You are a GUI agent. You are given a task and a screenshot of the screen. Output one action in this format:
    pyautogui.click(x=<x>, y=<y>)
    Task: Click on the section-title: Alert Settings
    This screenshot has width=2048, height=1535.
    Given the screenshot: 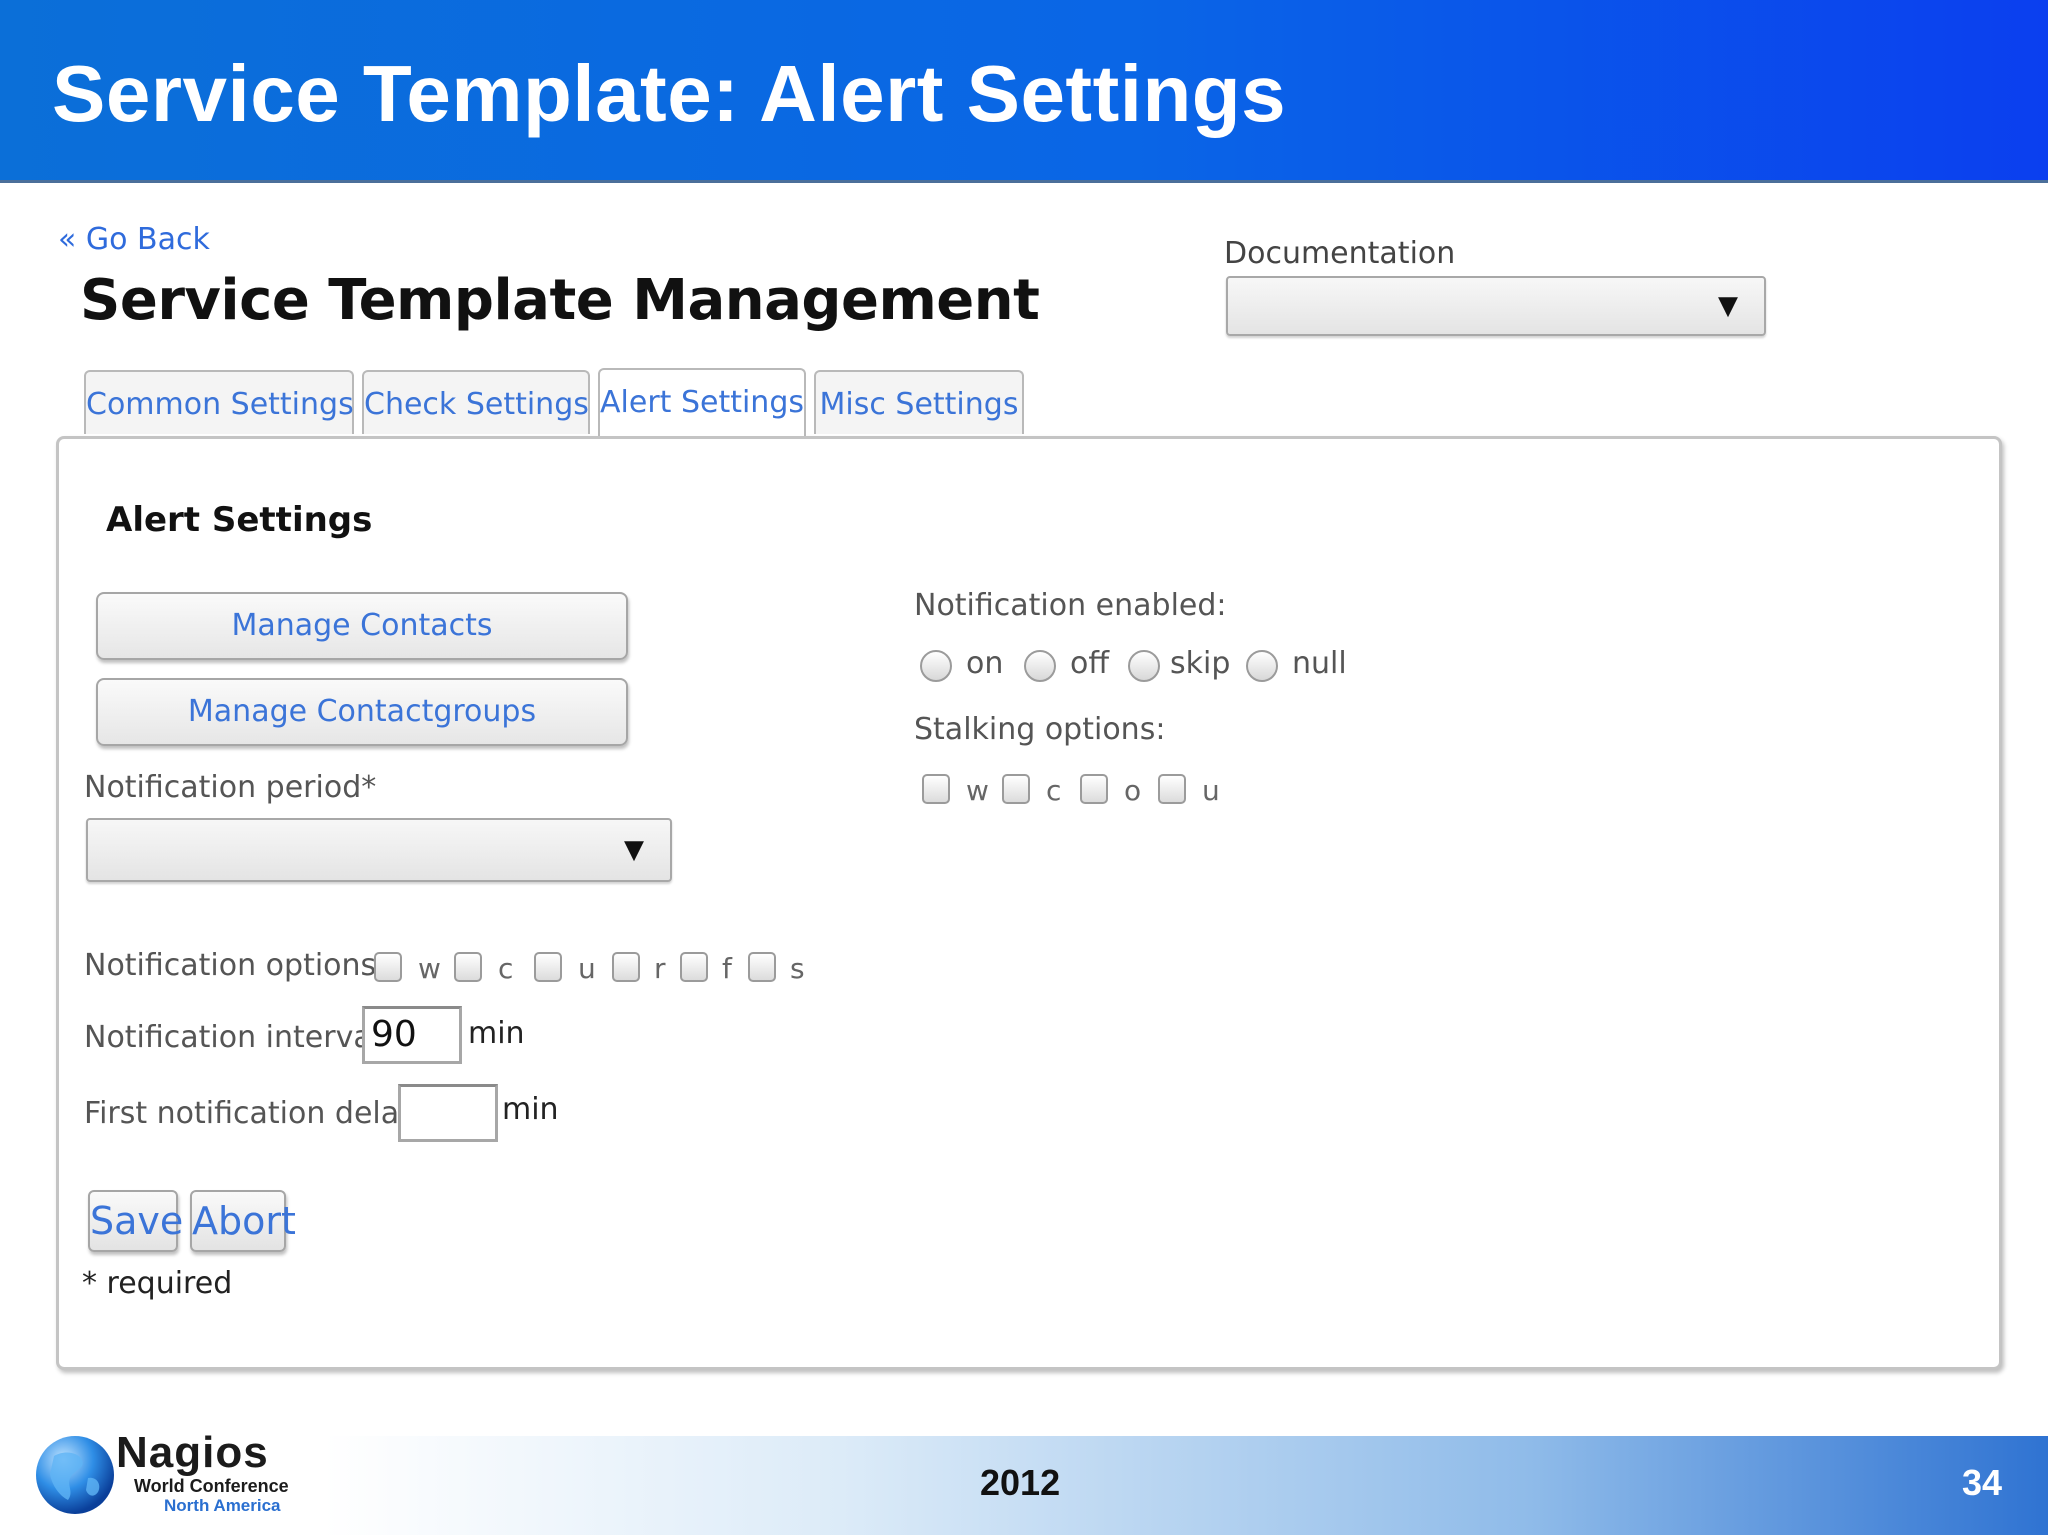 What is the action you would take?
    pyautogui.click(x=239, y=520)
    